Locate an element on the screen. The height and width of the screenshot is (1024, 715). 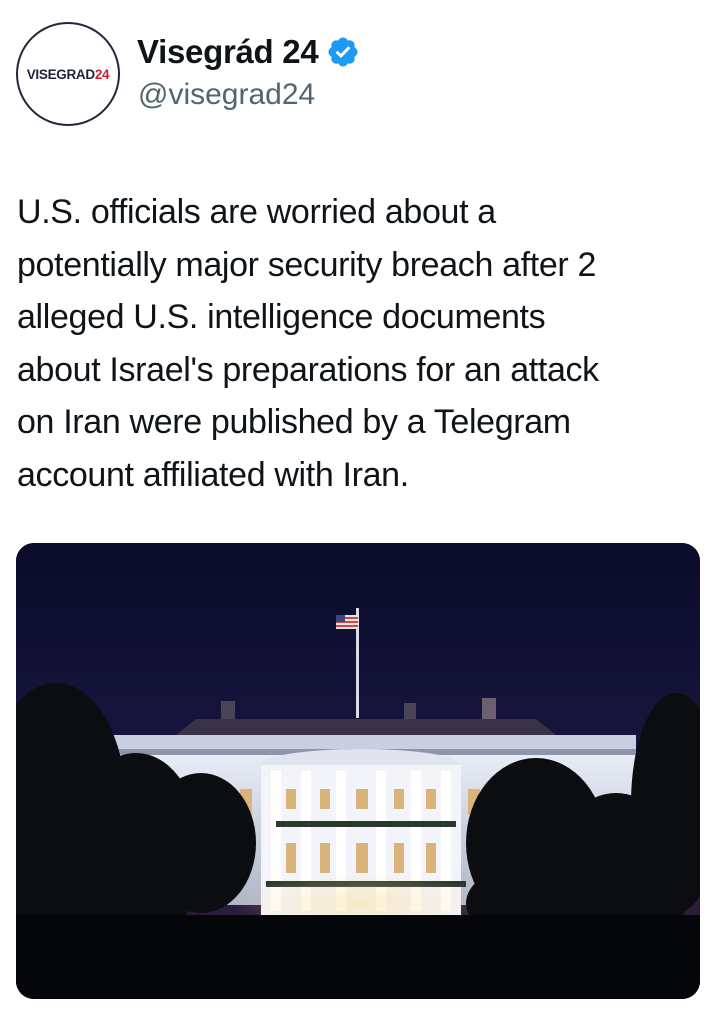
verified-badge-icon is located at coordinates (343, 52).